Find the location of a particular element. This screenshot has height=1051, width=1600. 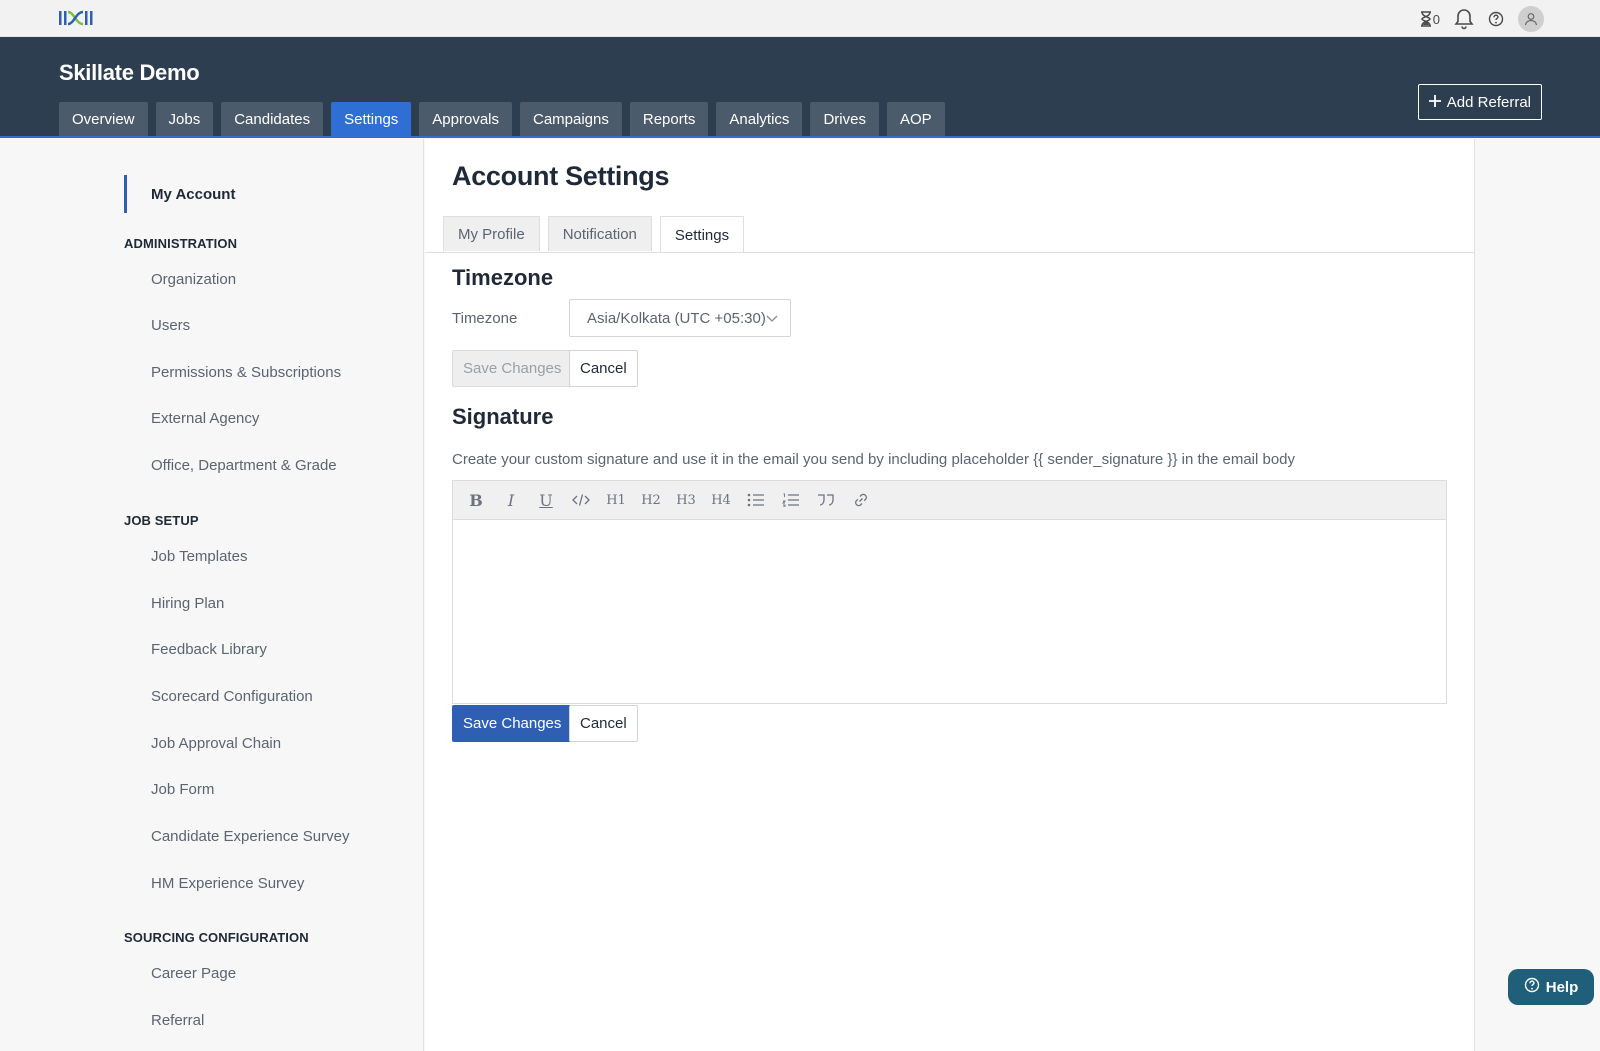

timezone-section-title: Timezone is located at coordinates (503, 277).